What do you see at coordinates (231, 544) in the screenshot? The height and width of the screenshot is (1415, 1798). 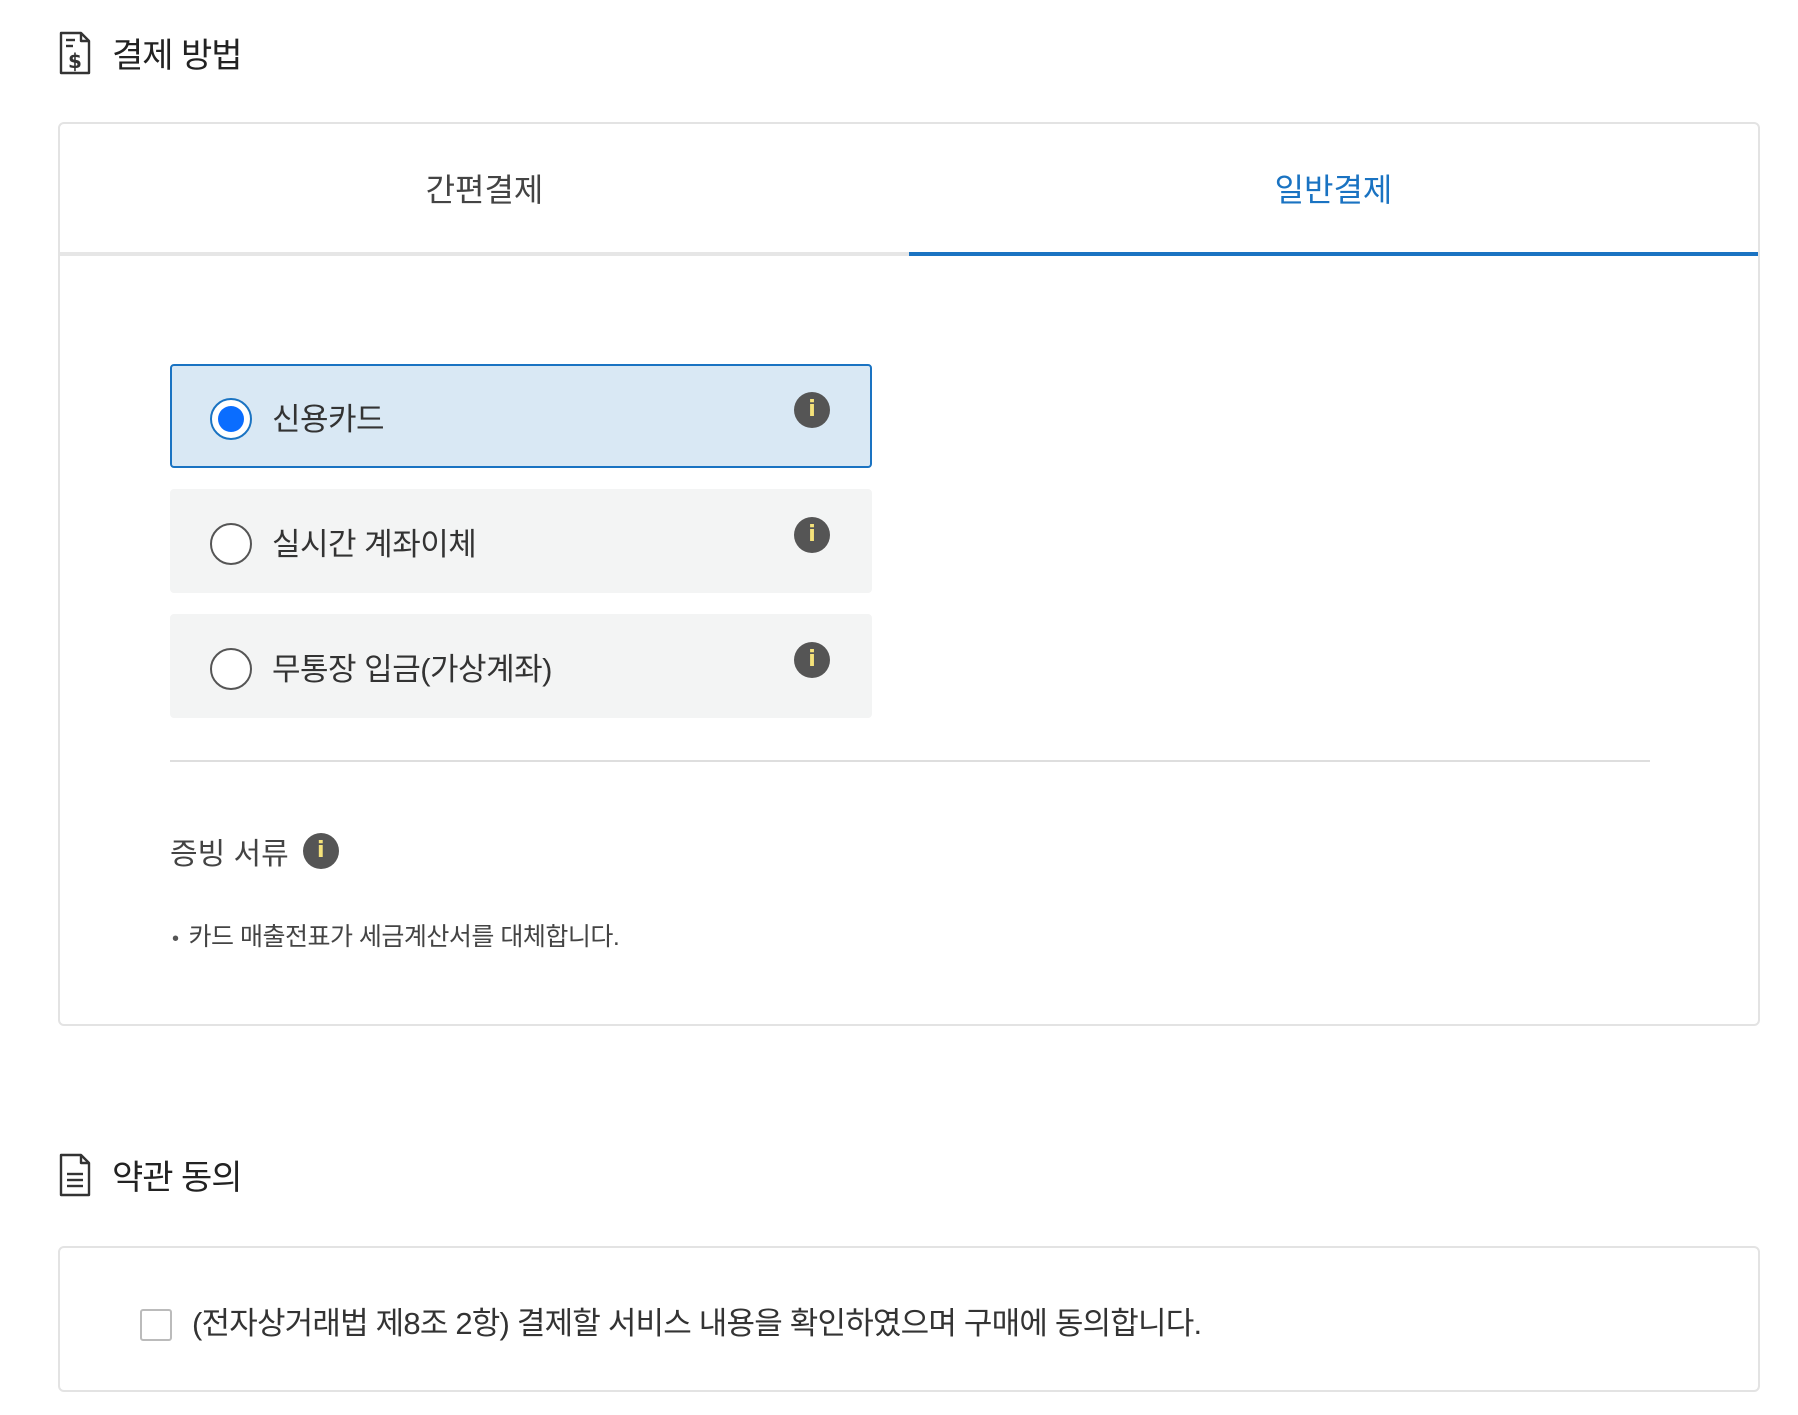 I see `radio-bank-transfer` at bounding box center [231, 544].